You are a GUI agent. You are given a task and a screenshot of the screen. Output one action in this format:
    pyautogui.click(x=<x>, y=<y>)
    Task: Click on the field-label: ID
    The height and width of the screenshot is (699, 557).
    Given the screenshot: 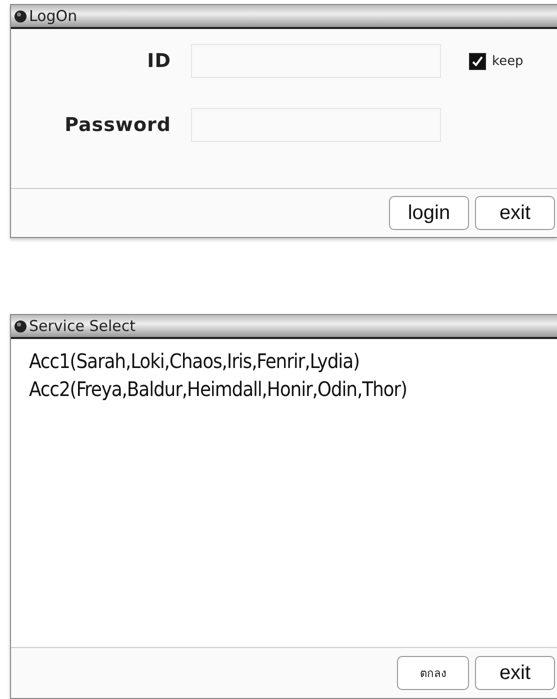 What is the action you would take?
    pyautogui.click(x=158, y=61)
    